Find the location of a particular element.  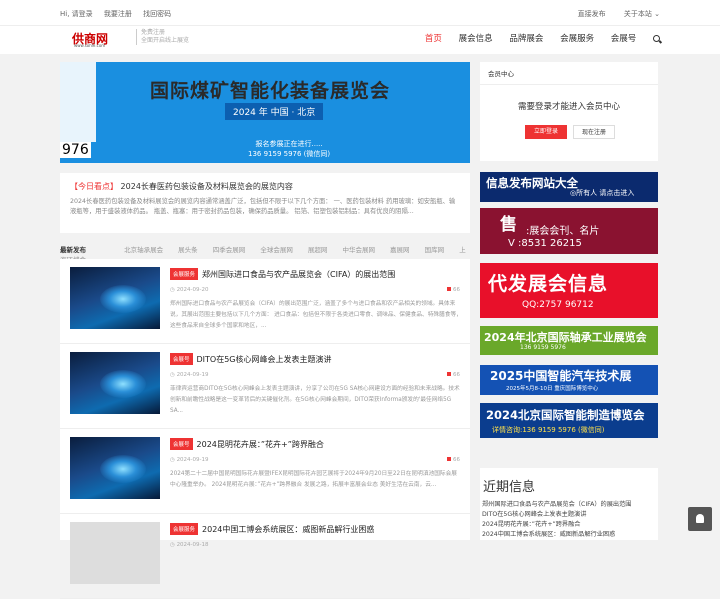

nav-item-services: 会展服务 is located at coordinates (577, 39).